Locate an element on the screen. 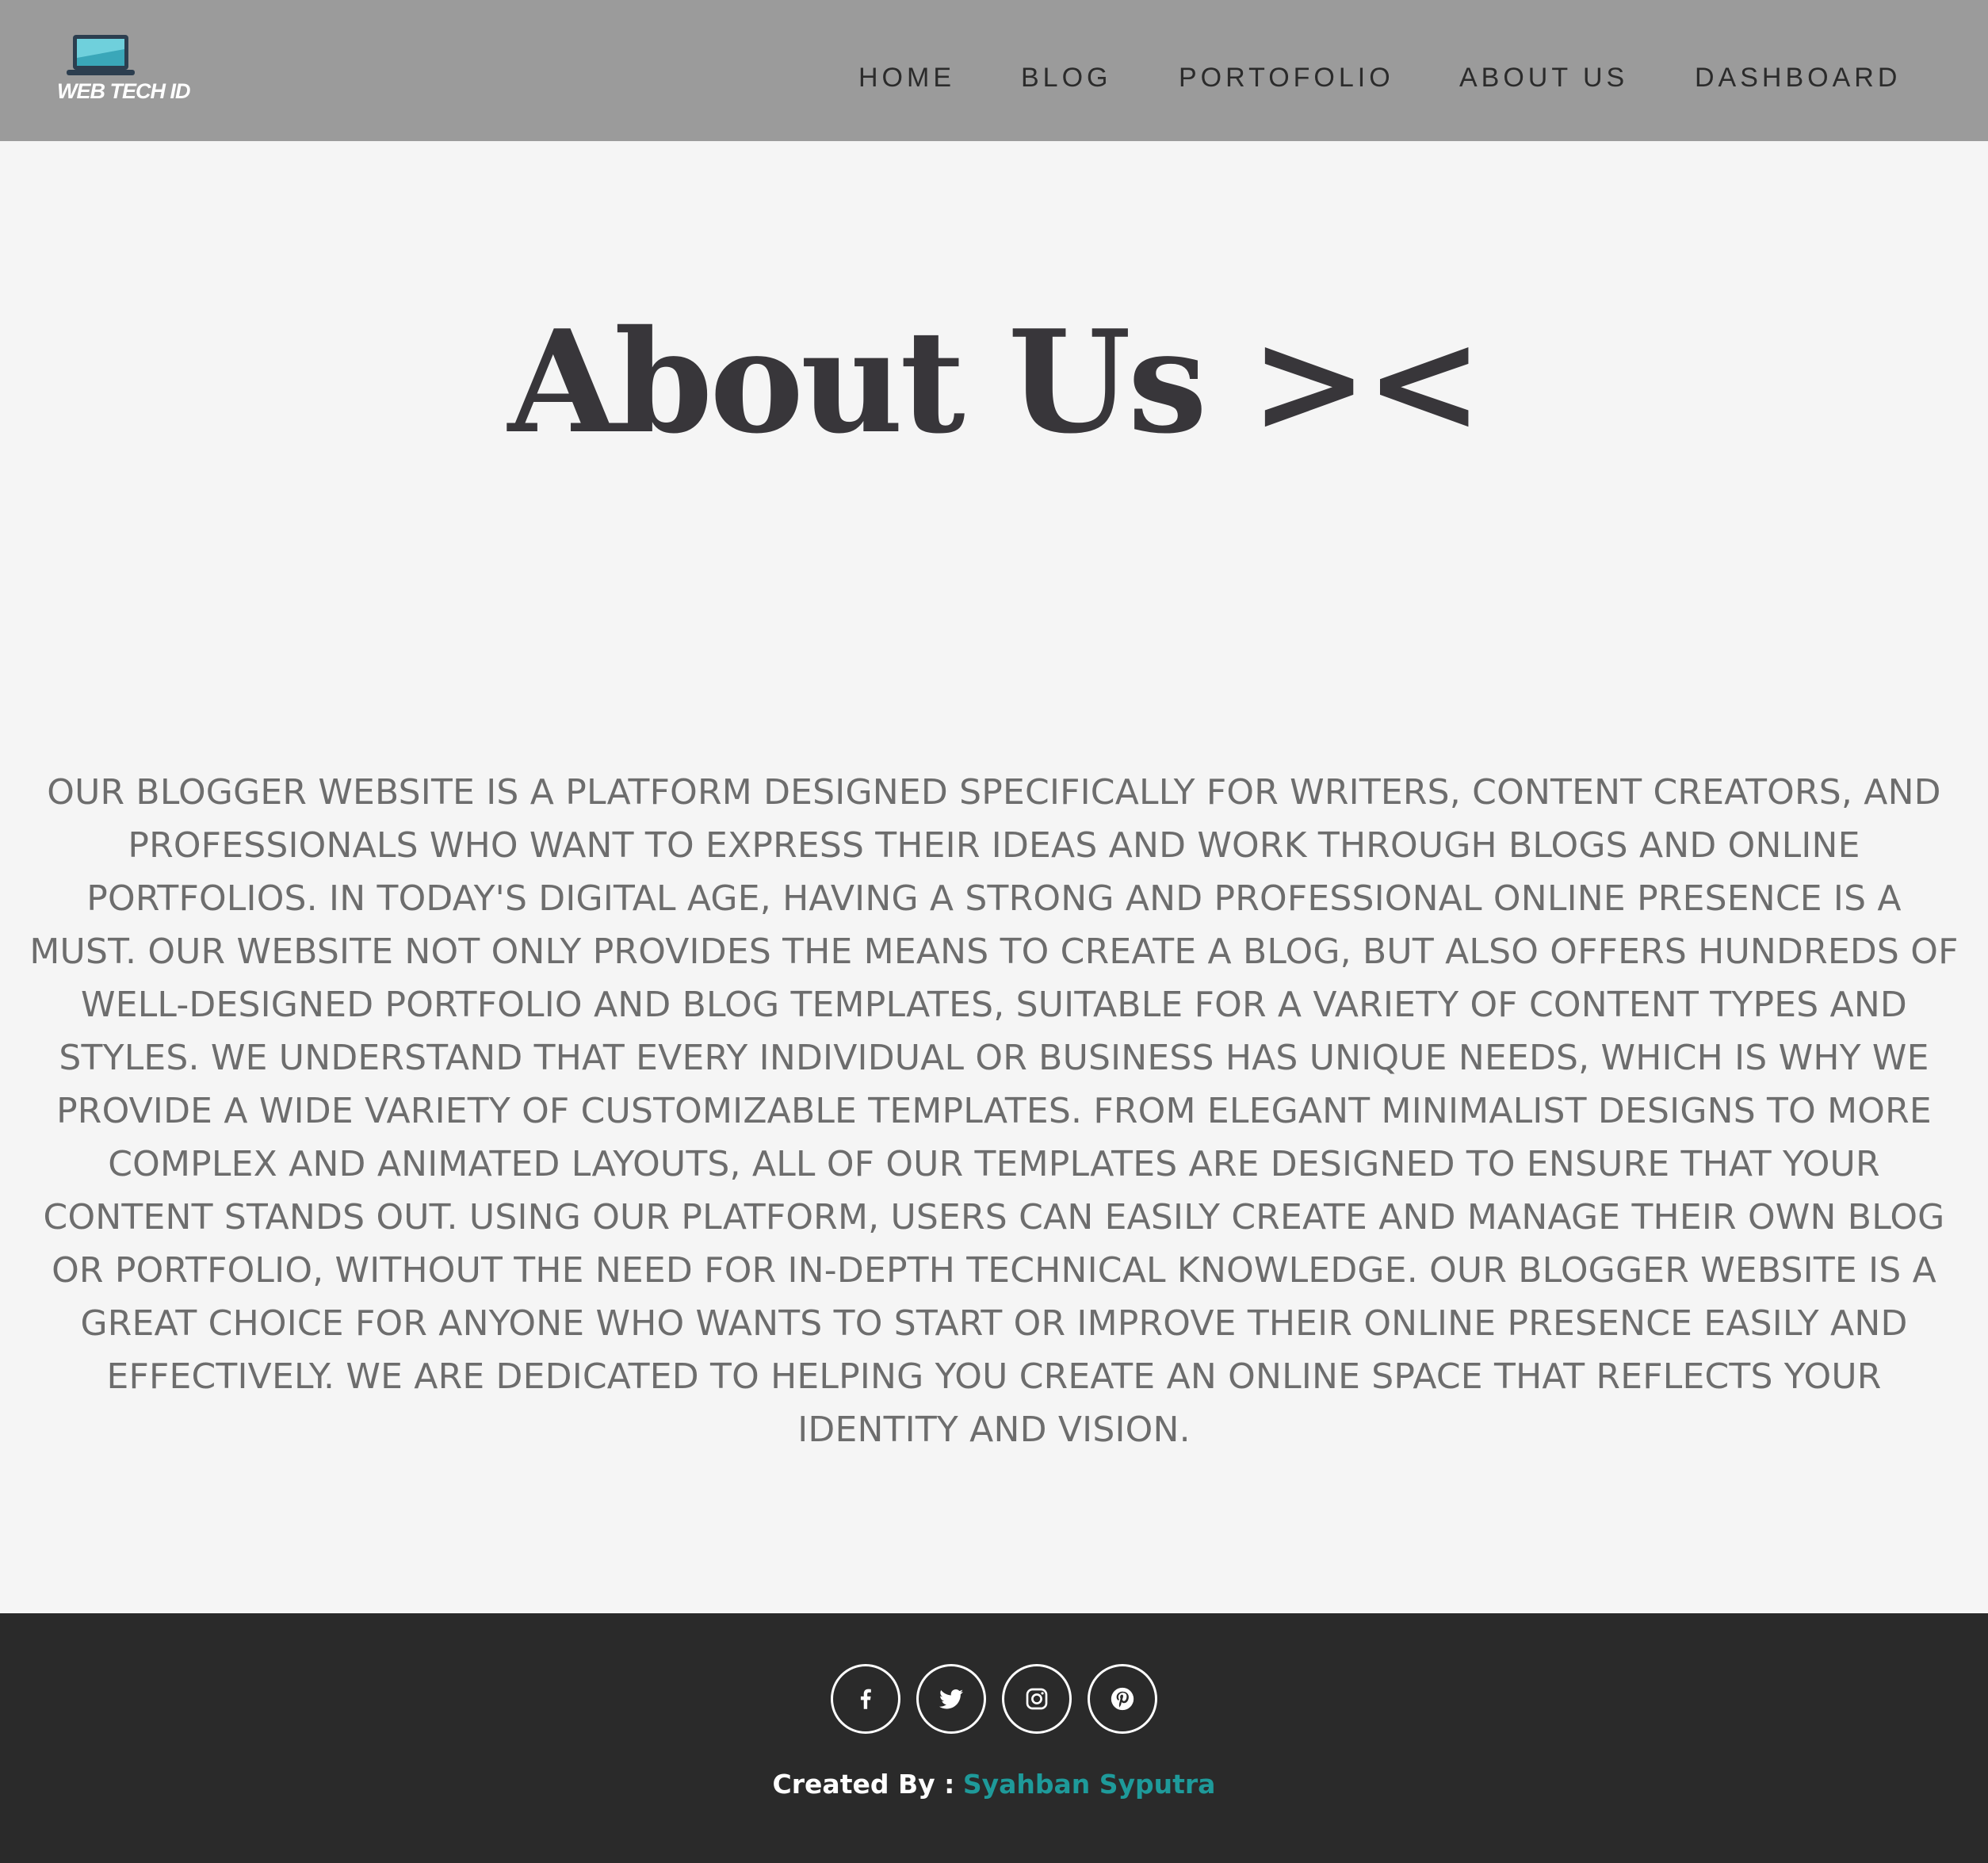 The image size is (1988, 1863). nav-home: HOME is located at coordinates (906, 78).